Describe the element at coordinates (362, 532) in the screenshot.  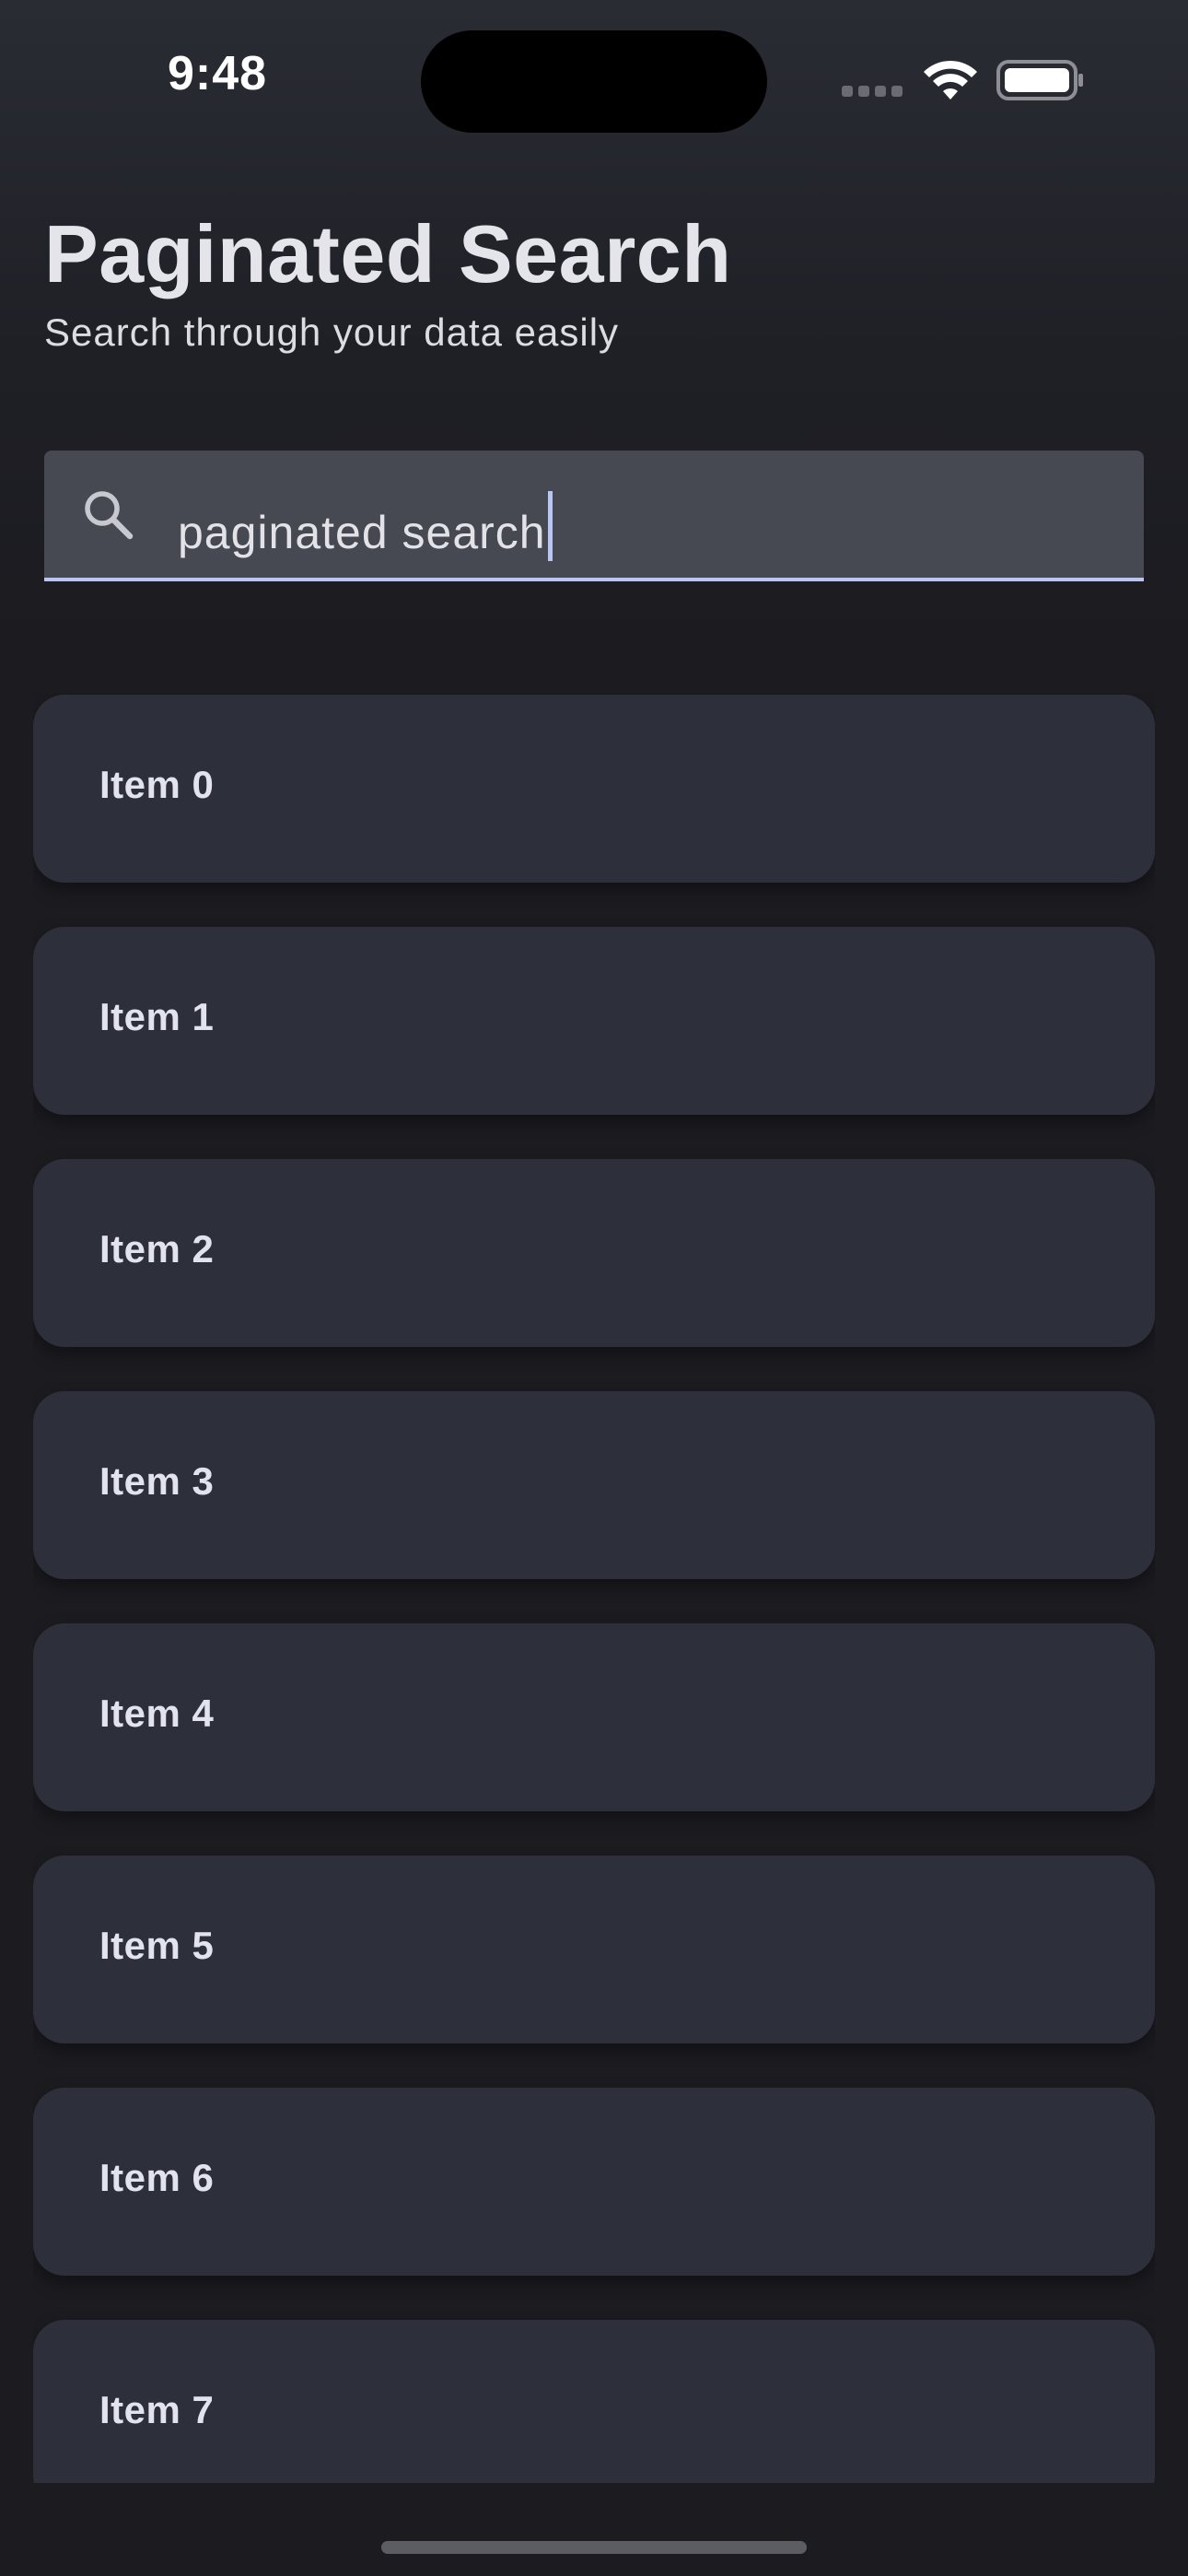
I see `search-query-text: paginated search` at that location.